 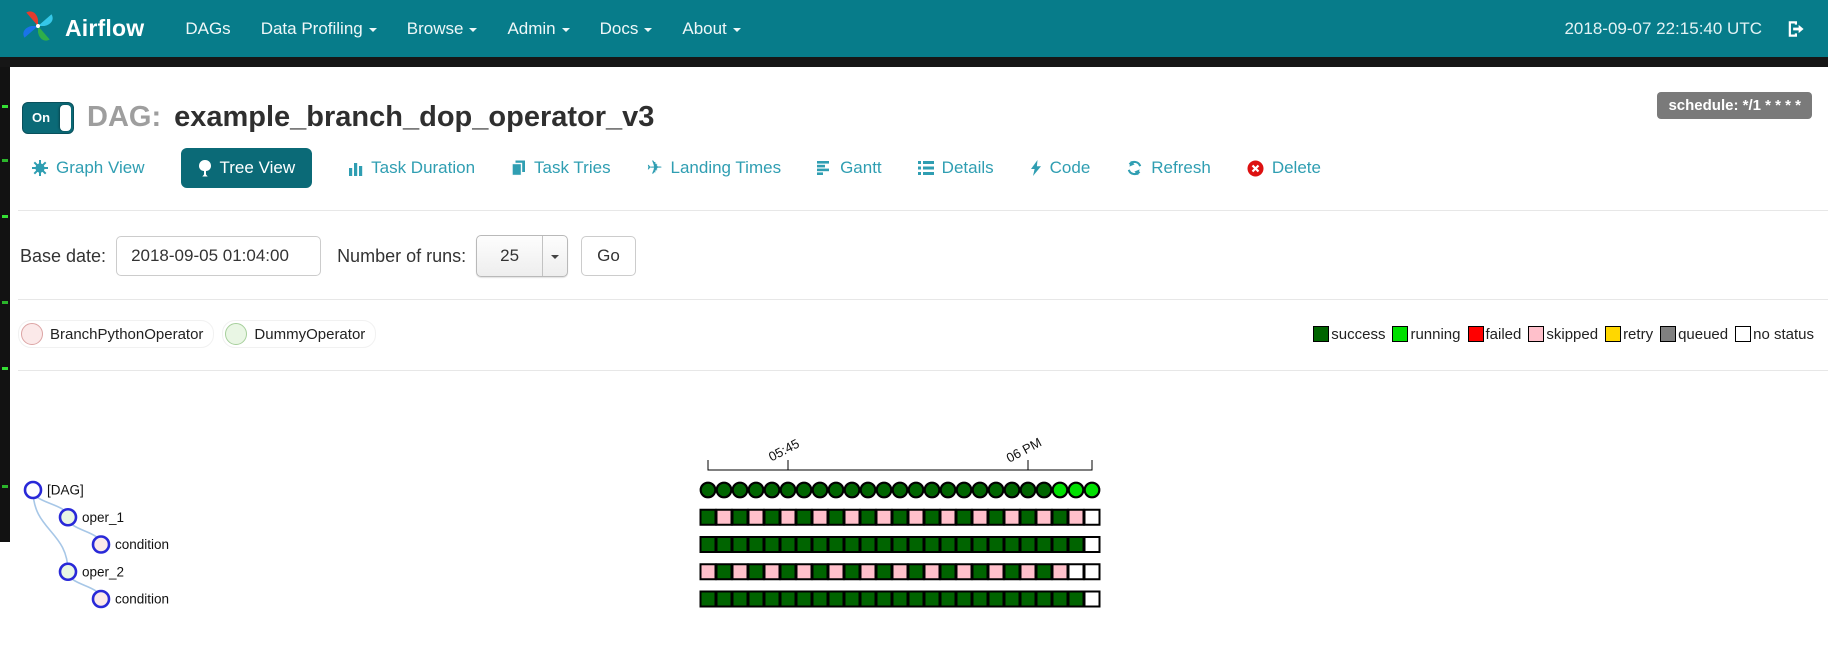 I want to click on tab-task-tries: Task Tries, so click(x=561, y=168).